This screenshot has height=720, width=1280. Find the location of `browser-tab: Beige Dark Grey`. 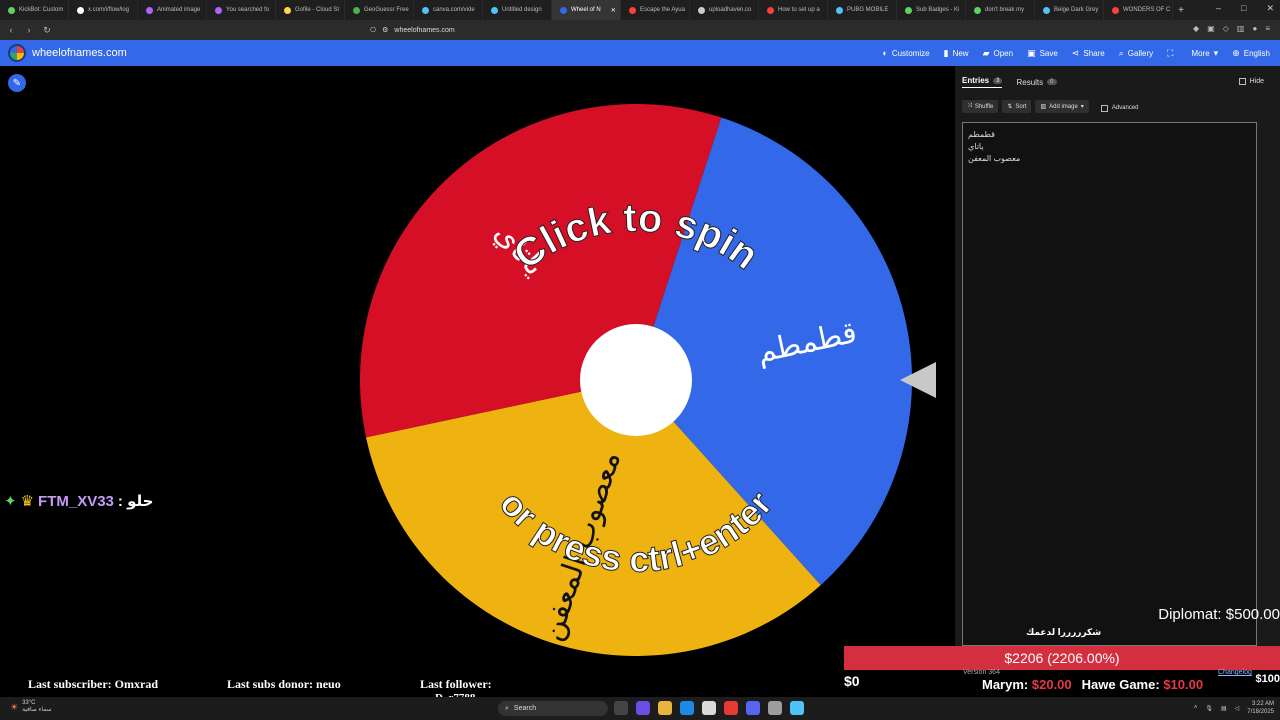

browser-tab: Beige Dark Grey is located at coordinates (1069, 10).